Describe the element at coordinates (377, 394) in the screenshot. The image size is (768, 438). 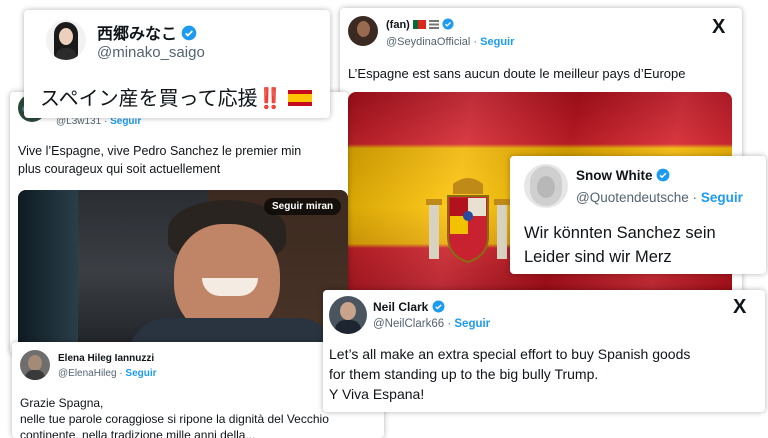
I see `tweet-text-line-3: Y Viva Espana!` at that location.